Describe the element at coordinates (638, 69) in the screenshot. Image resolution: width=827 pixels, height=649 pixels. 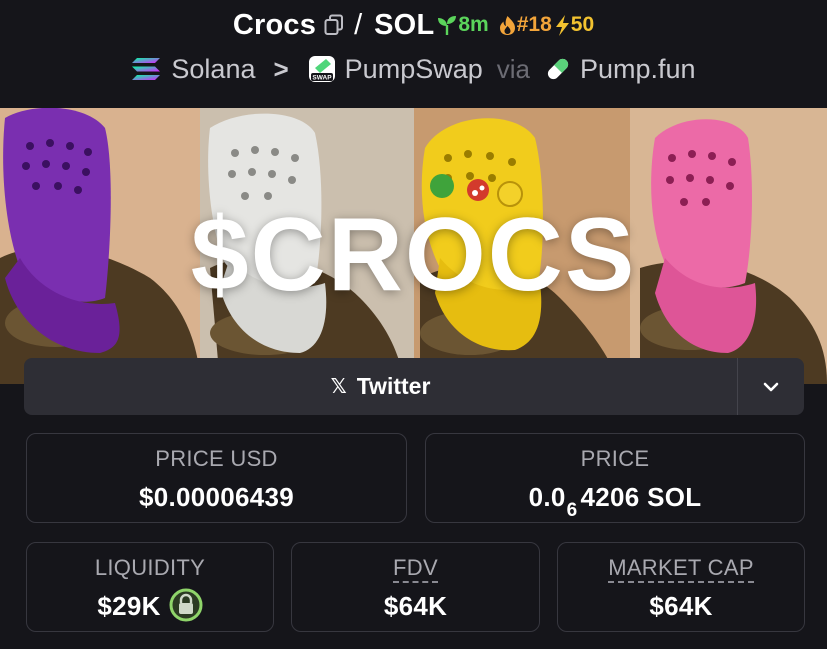
I see `launchpad-link: Pump.fun` at that location.